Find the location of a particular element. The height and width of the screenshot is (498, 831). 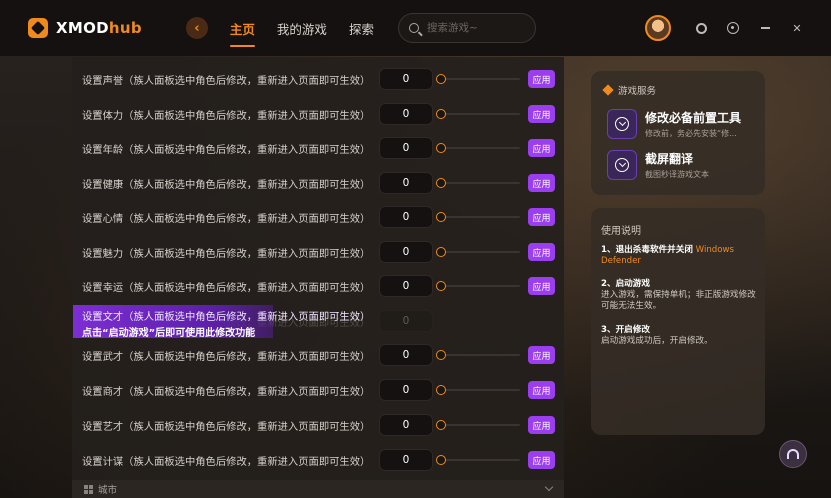

close-icon: ✕ is located at coordinates (797, 28).